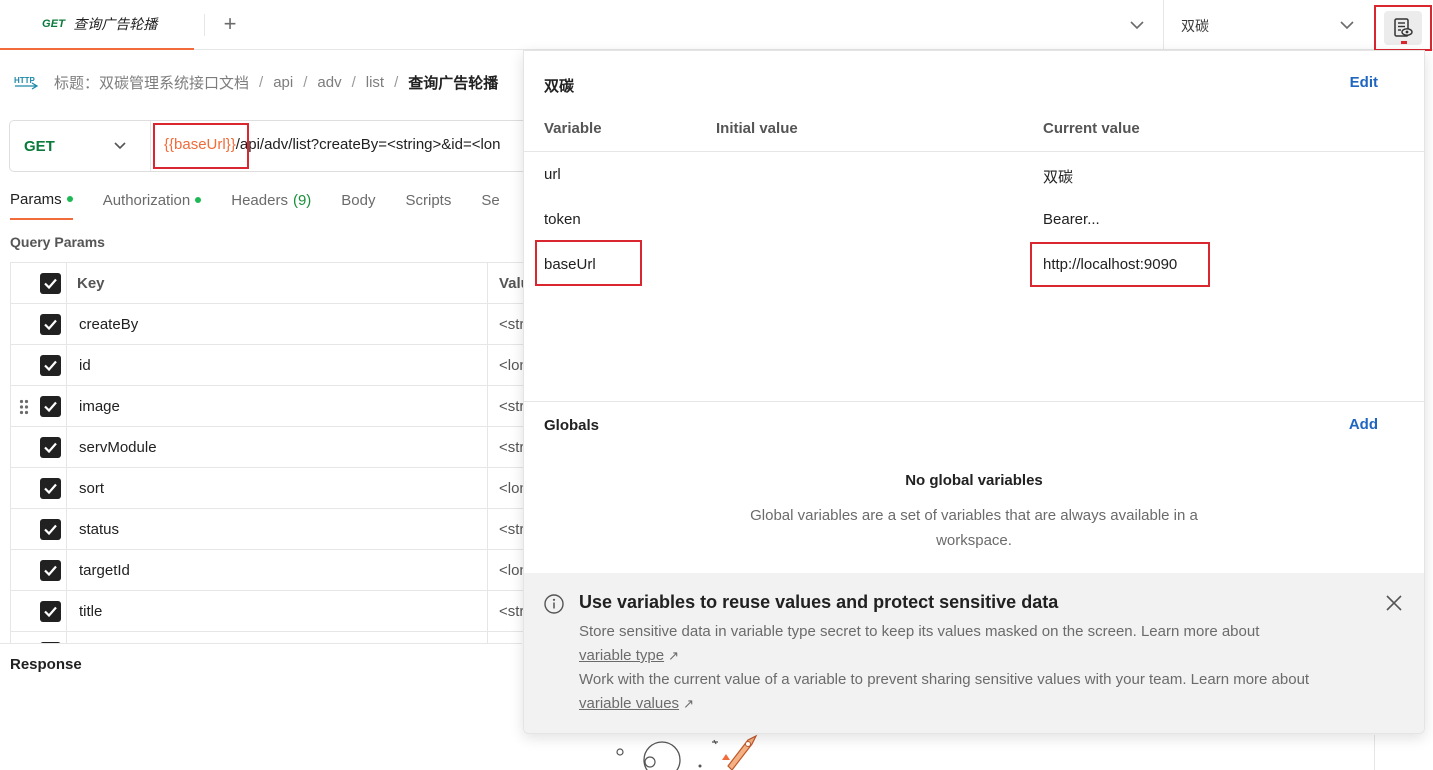 The image size is (1433, 770). What do you see at coordinates (152, 204) in the screenshot?
I see `tab-authorization: Authorization` at bounding box center [152, 204].